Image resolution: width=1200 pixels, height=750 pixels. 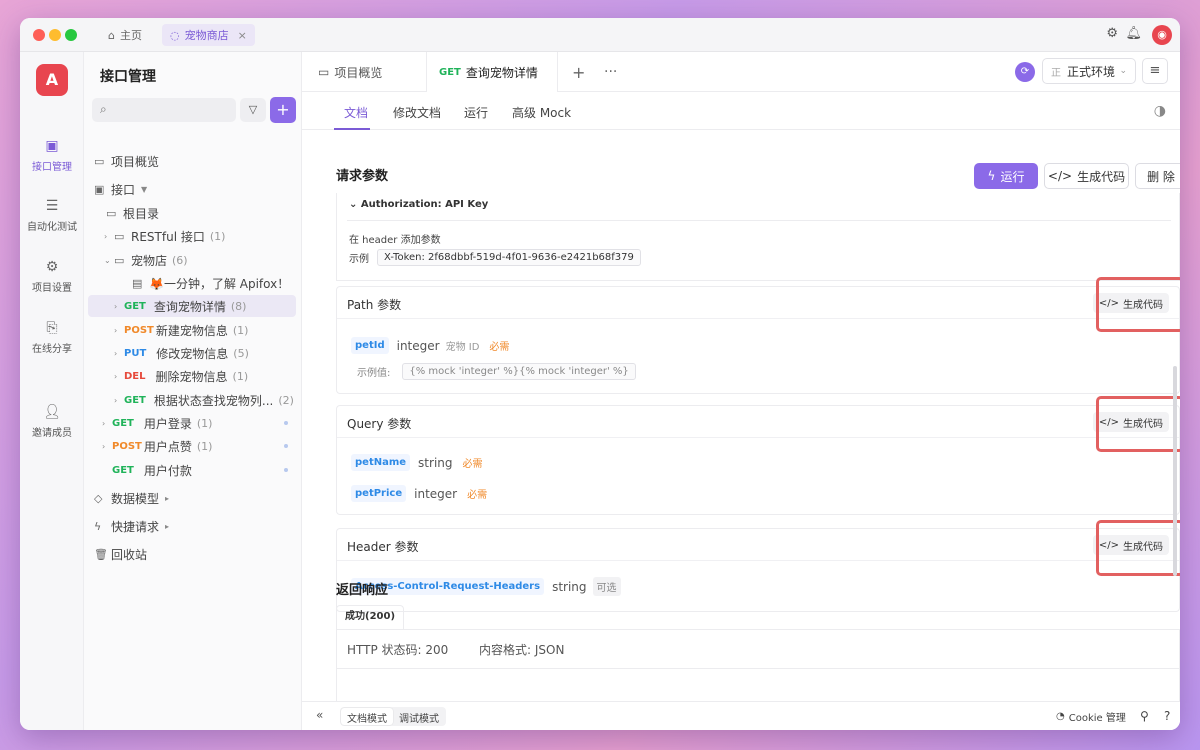 What do you see at coordinates (52, 337) in the screenshot?
I see `rail-item-online-share: ⎘ 在线分享` at bounding box center [52, 337].